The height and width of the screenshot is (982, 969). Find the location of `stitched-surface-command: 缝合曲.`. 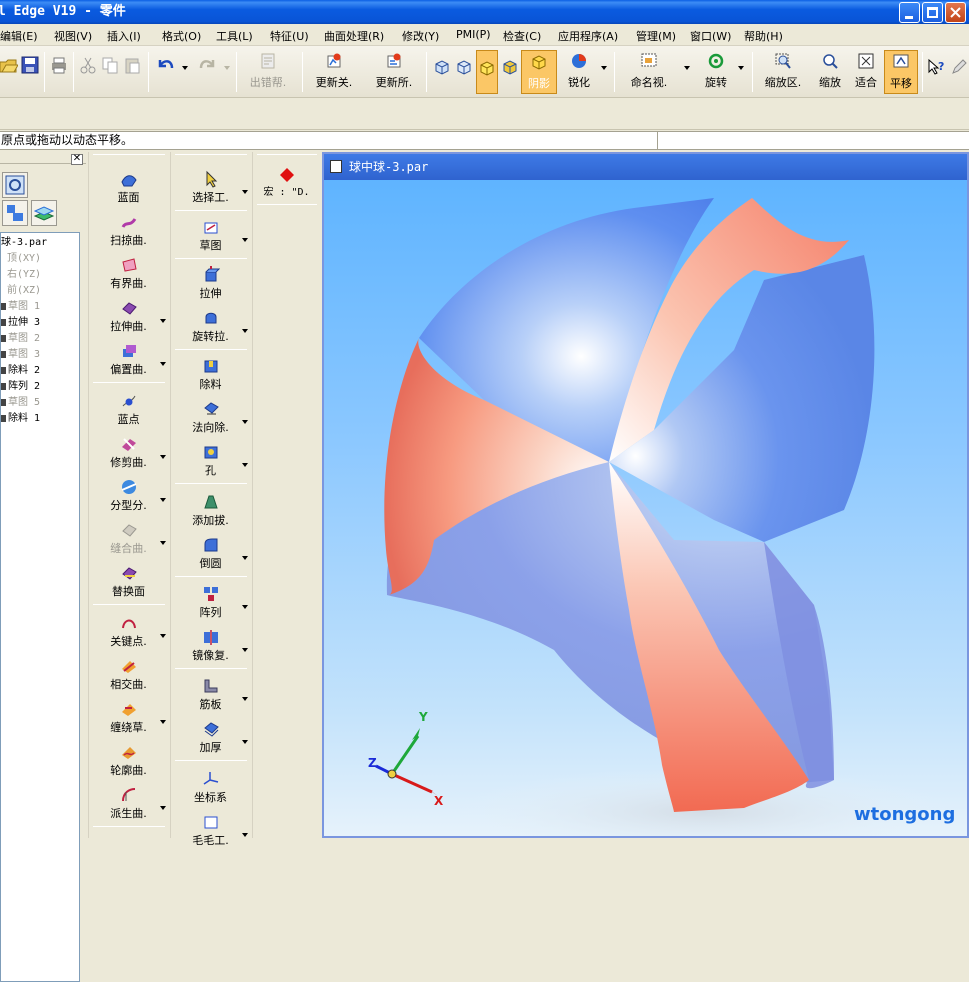

stitched-surface-command: 缝合曲. is located at coordinates (128, 538).